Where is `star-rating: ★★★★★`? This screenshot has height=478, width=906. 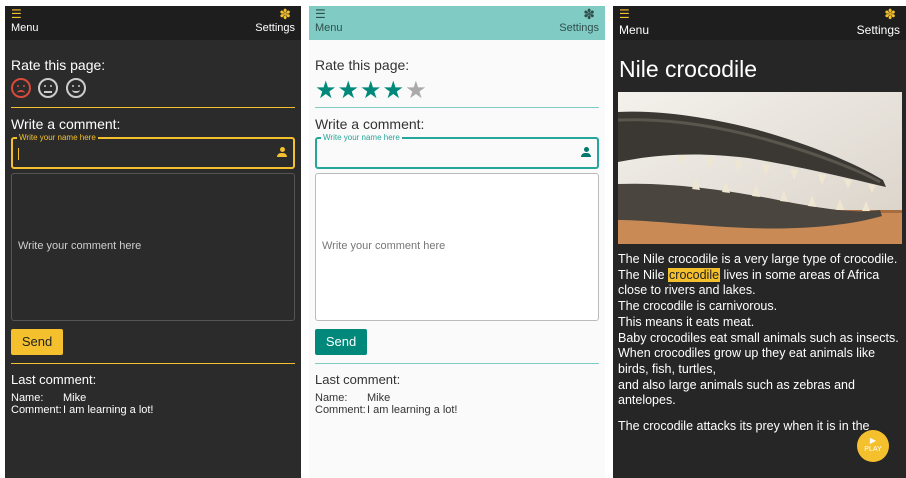
star-rating: ★★★★★ is located at coordinates (371, 90).